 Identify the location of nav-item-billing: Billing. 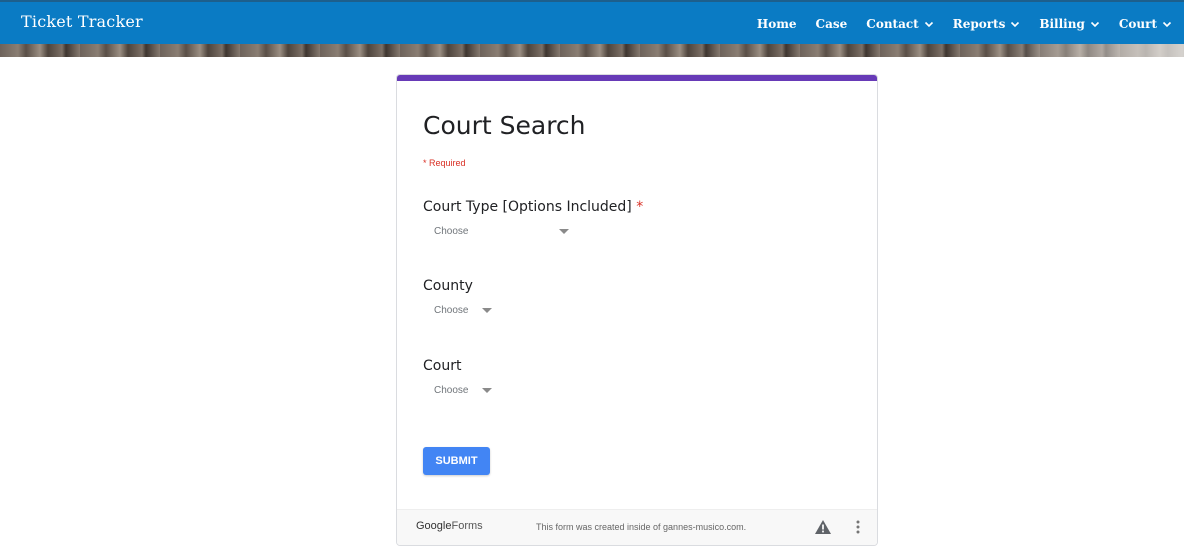
(1069, 24).